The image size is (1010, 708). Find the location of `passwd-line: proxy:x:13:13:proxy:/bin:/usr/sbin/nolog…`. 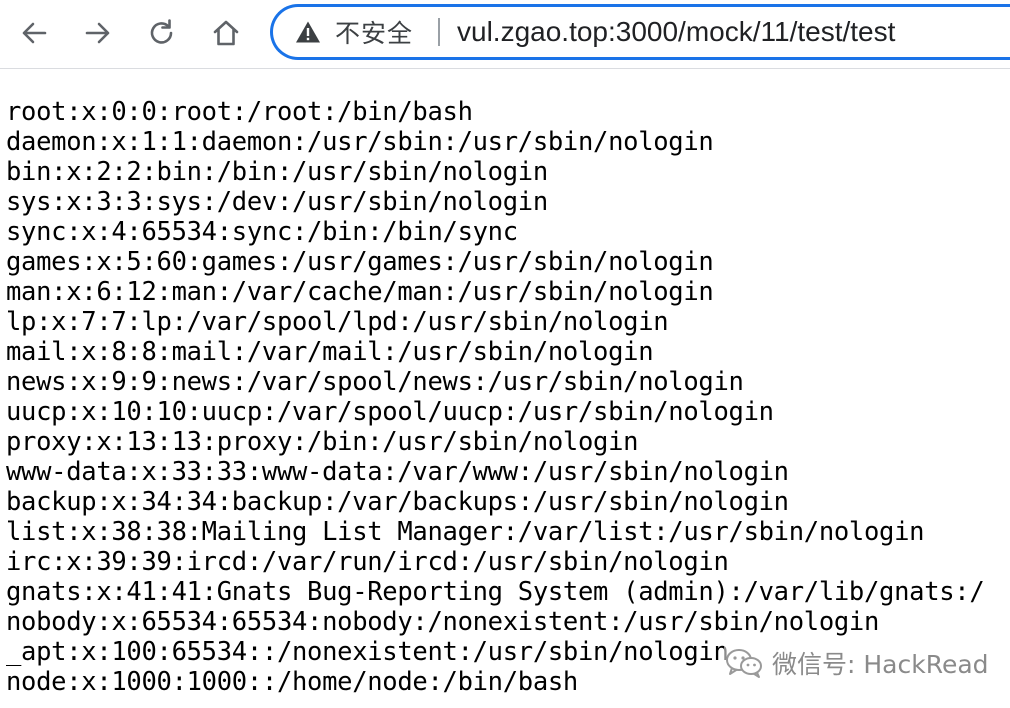

passwd-line: proxy:x:13:13:proxy:/bin:/usr/sbin/nolog… is located at coordinates (322, 442).